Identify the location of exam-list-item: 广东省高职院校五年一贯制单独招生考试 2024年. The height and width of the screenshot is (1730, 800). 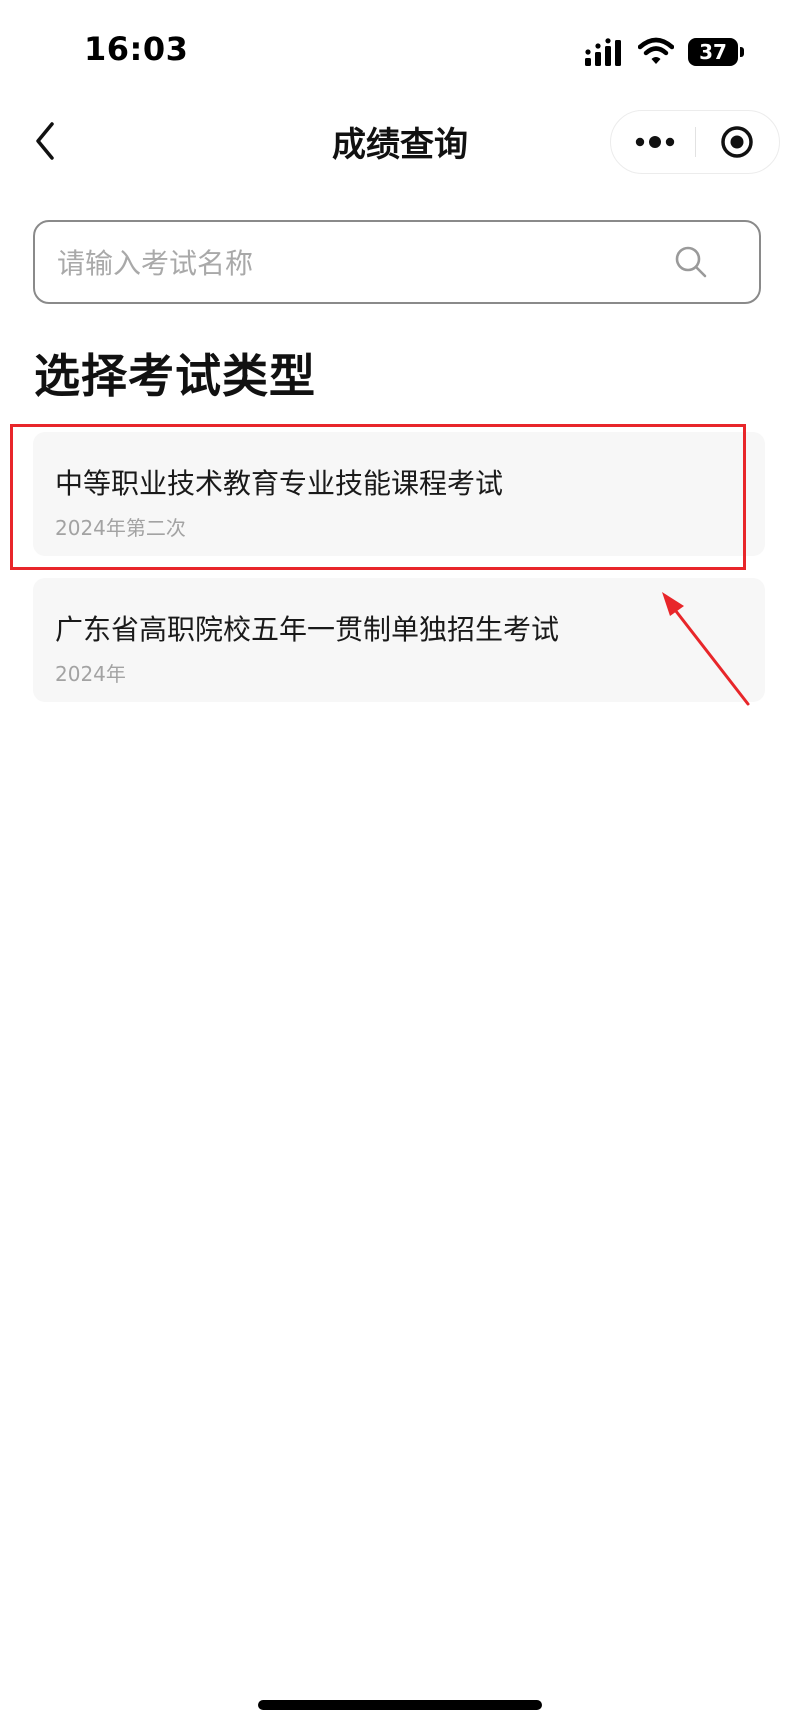
(399, 640).